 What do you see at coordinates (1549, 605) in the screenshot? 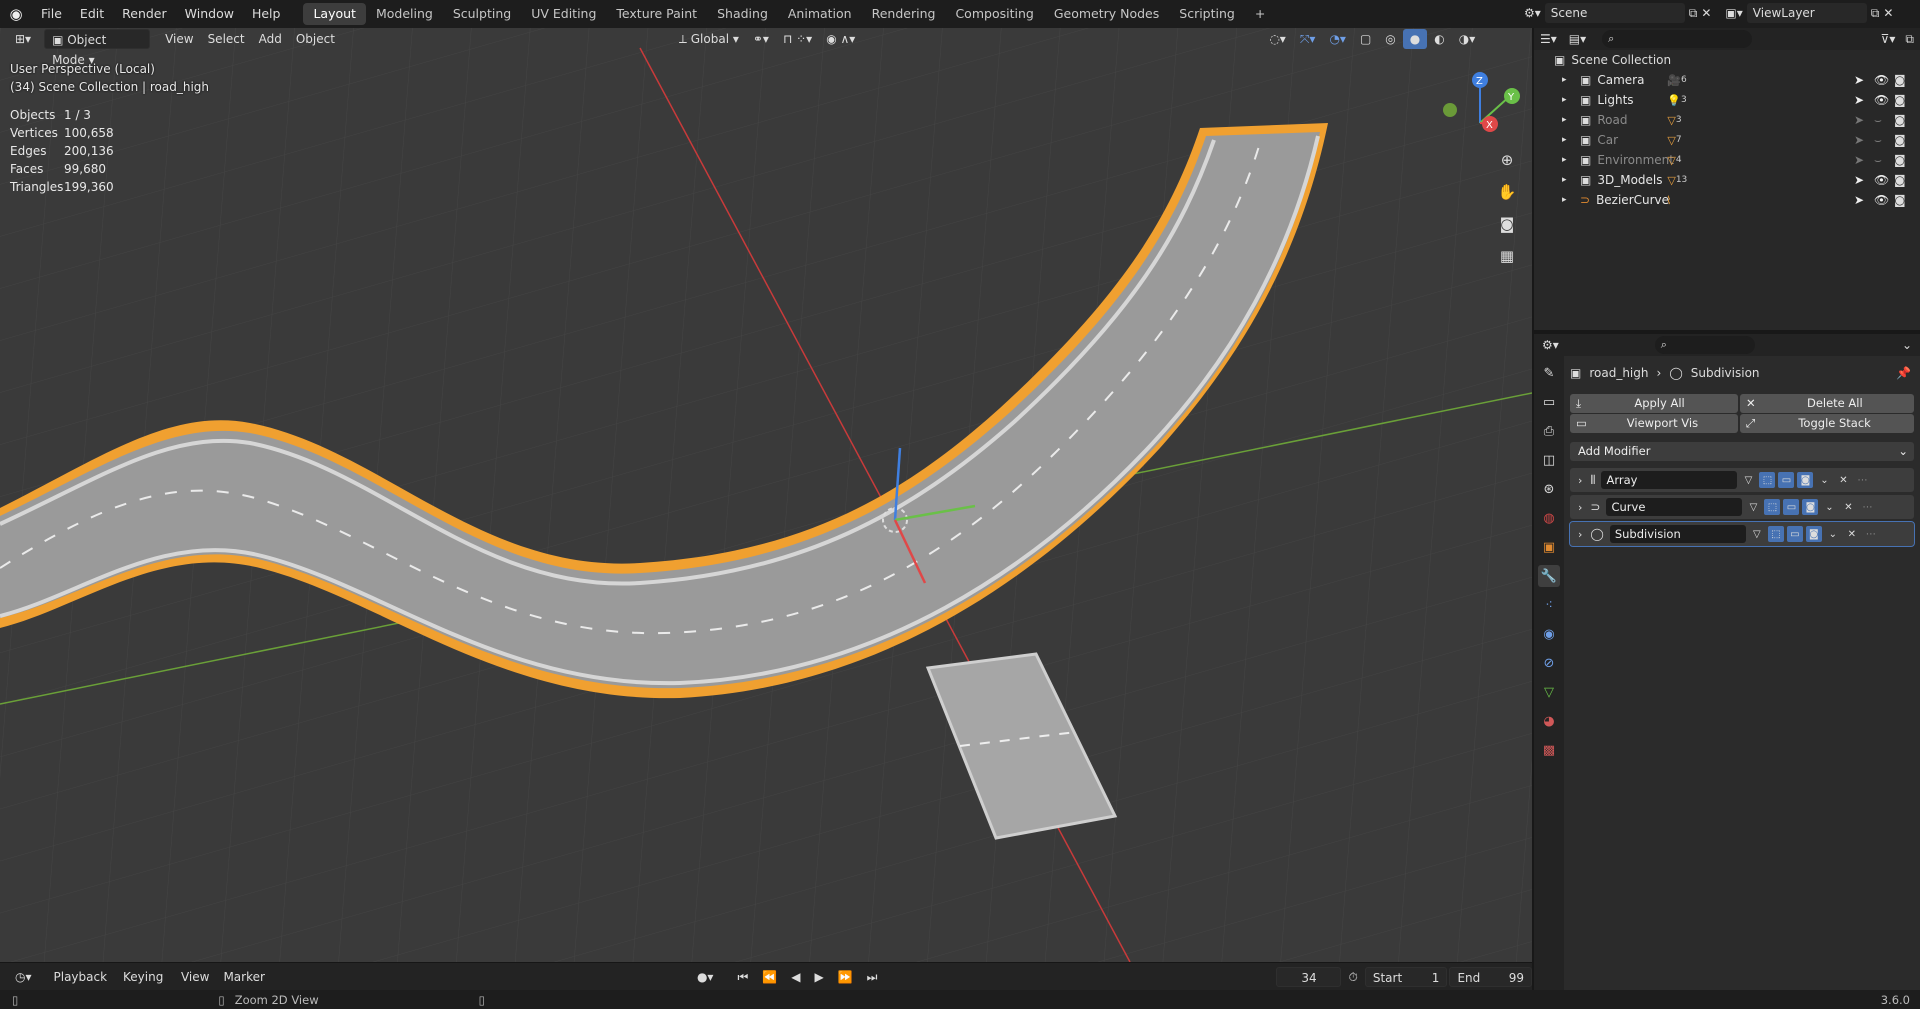
I see `particles-tab-icon: ⁖` at bounding box center [1549, 605].